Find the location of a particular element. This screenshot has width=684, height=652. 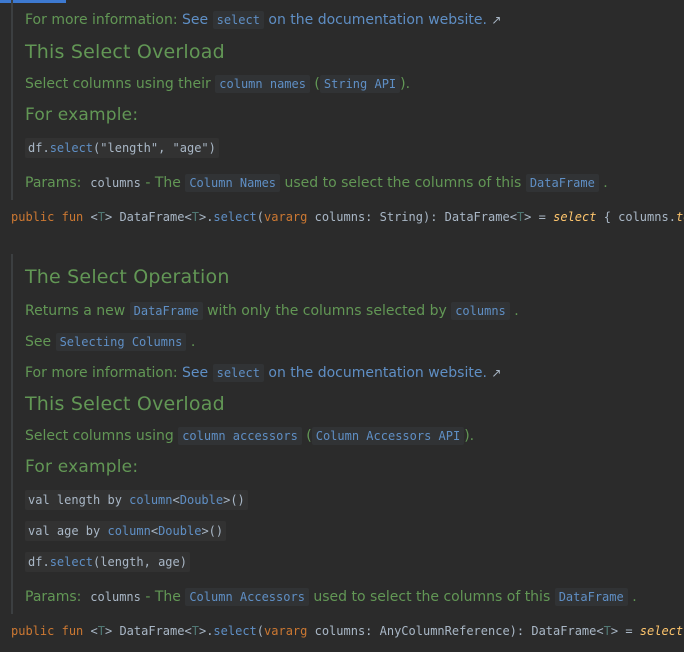

columns-link: columns is located at coordinates (480, 311).